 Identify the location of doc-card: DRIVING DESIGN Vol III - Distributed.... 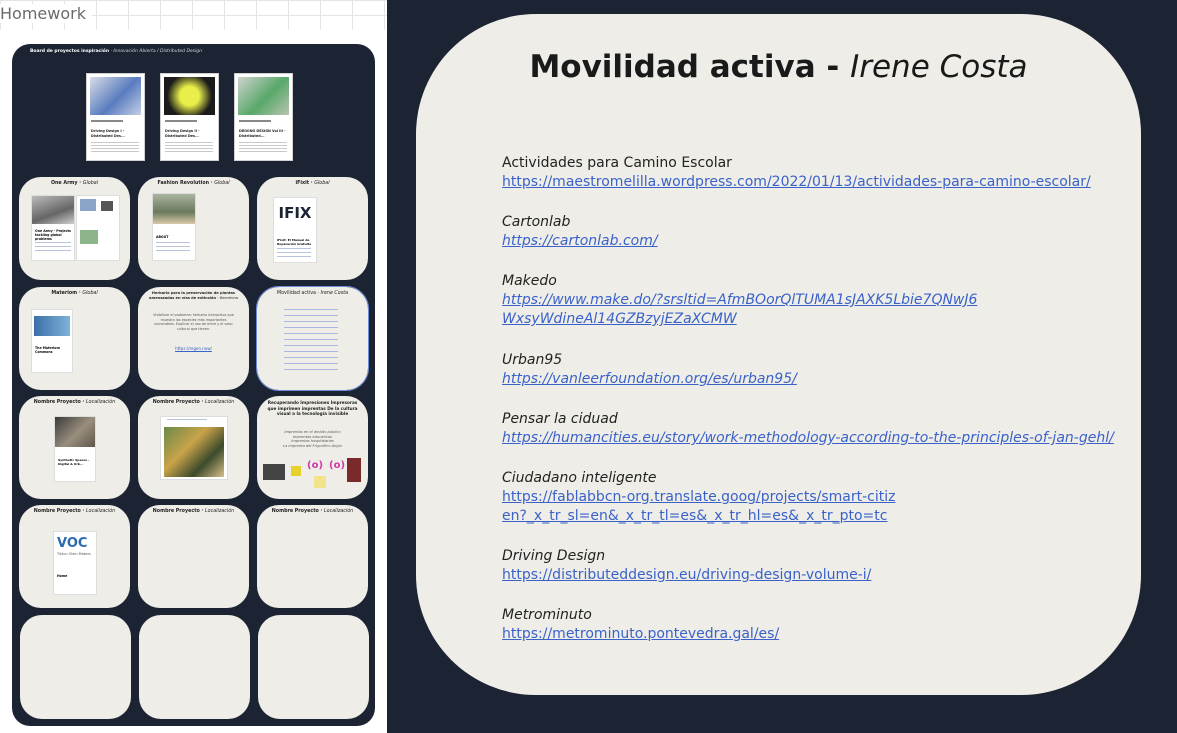
(263, 117).